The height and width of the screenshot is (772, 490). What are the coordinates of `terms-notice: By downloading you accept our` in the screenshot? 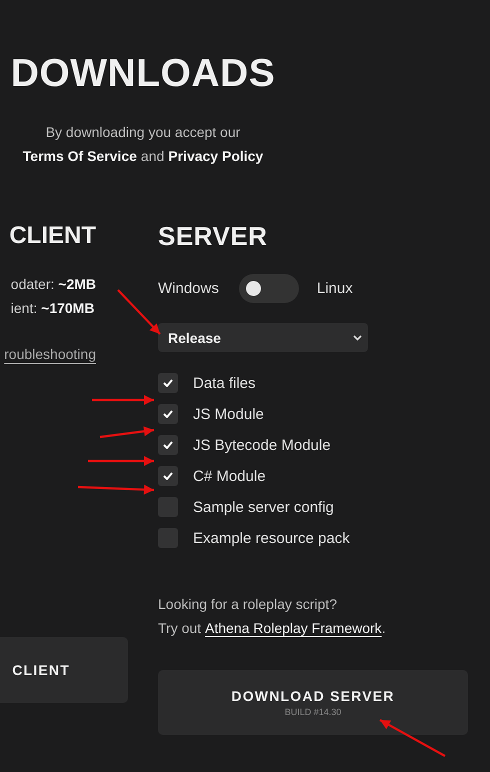 It's located at (143, 132).